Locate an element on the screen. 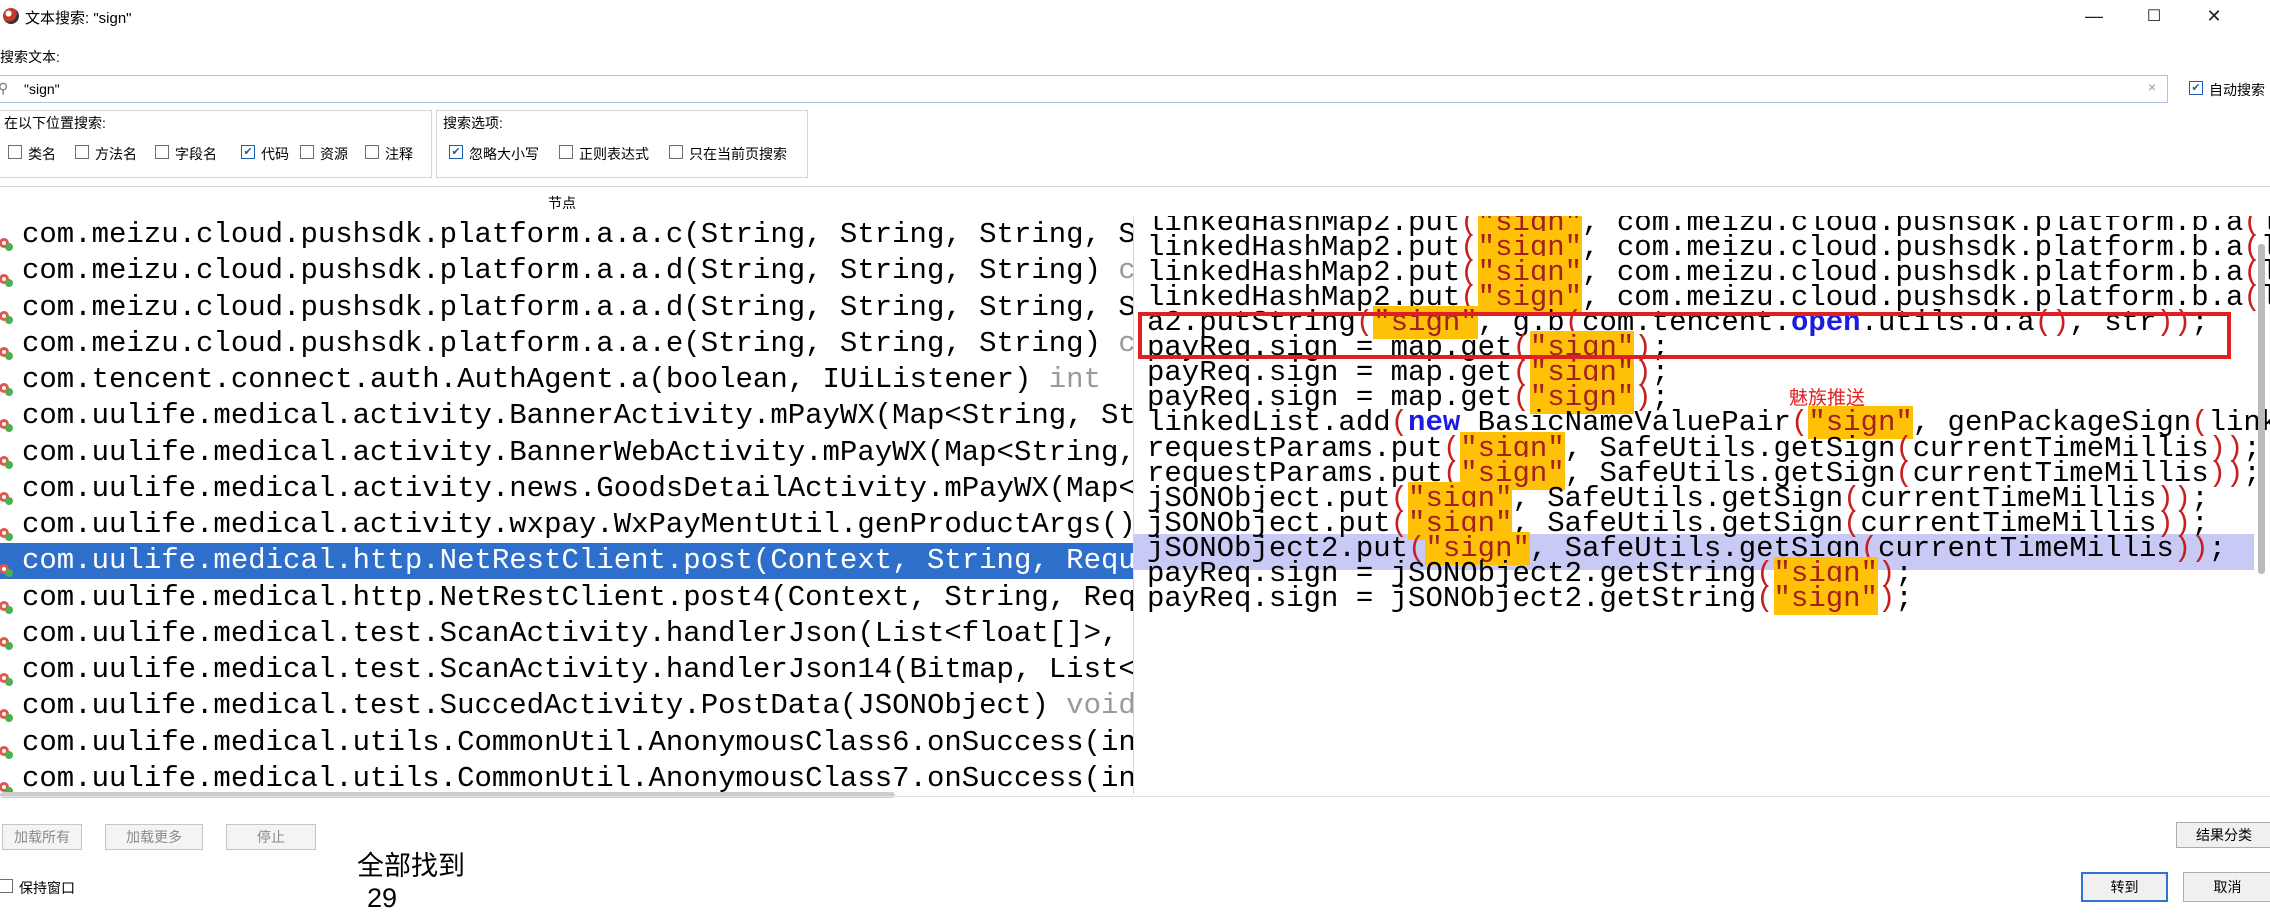 The image size is (2270, 914). search-options-title: 搜索选项: is located at coordinates (473, 123).